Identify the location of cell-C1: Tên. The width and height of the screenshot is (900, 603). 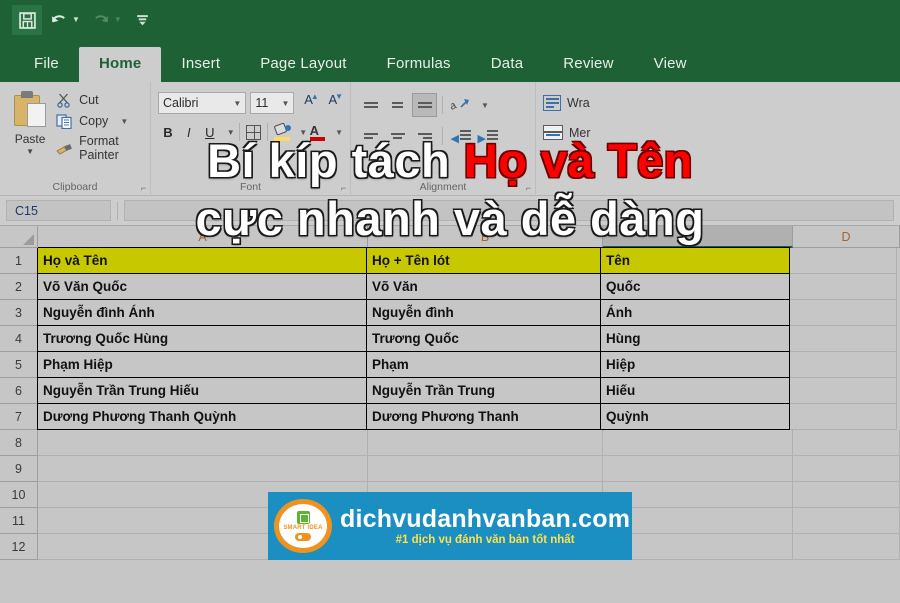
(695, 260).